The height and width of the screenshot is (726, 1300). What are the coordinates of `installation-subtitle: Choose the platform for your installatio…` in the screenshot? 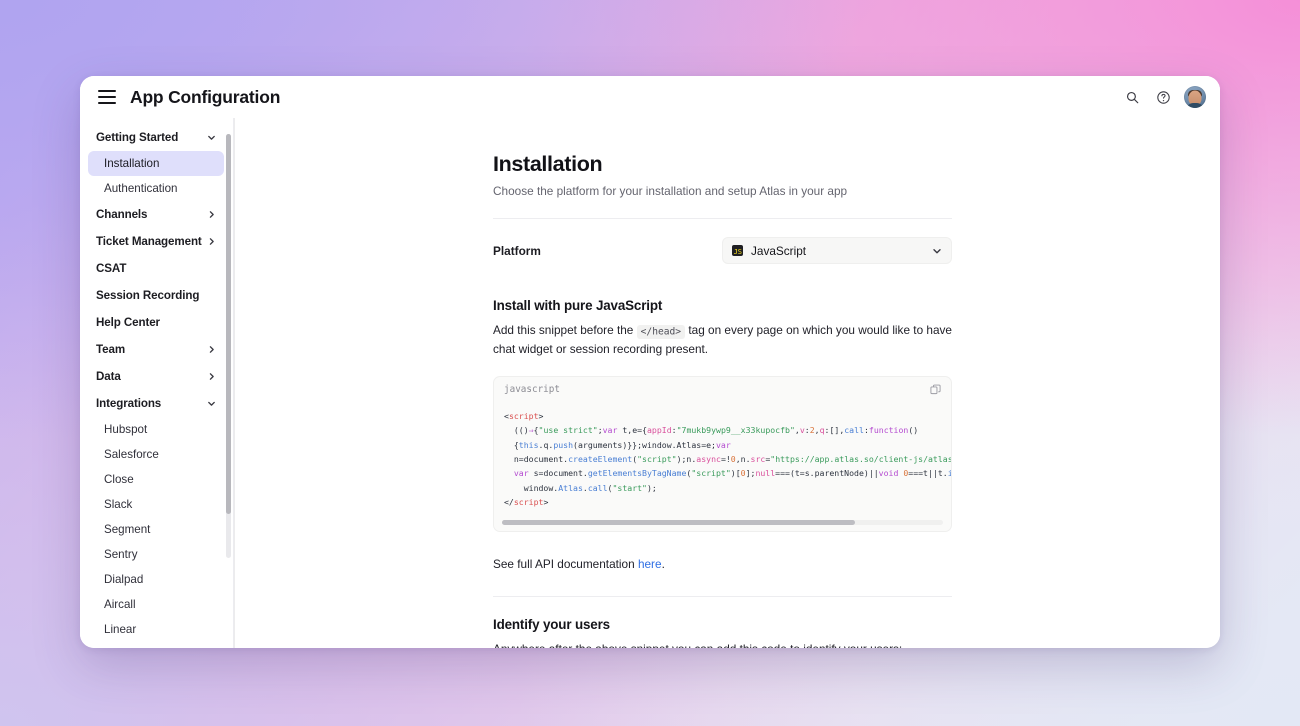 It's located at (670, 191).